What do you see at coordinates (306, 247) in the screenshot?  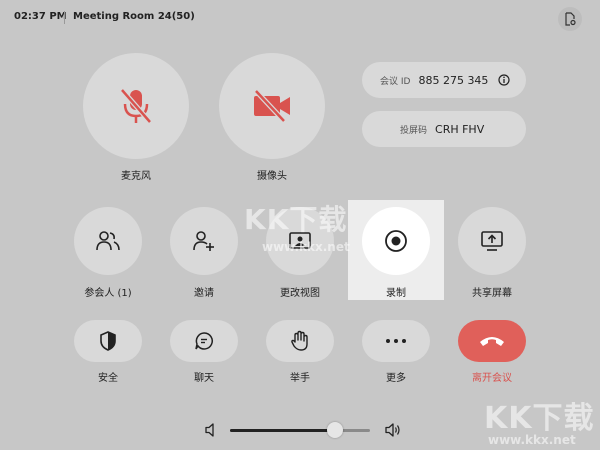 I see `watermark-center-url: www.kkx.net` at bounding box center [306, 247].